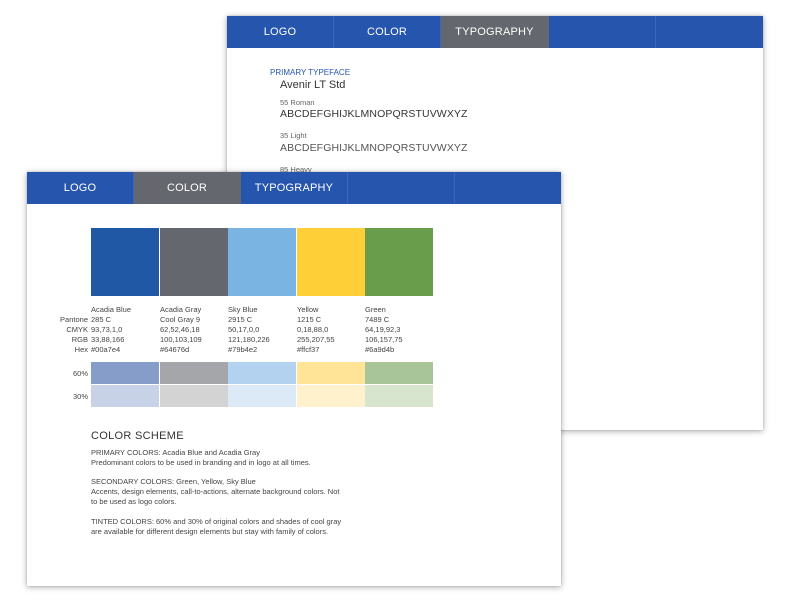  Describe the element at coordinates (380, 349) in the screenshot. I see `hex-value: #6a9d4b` at that location.